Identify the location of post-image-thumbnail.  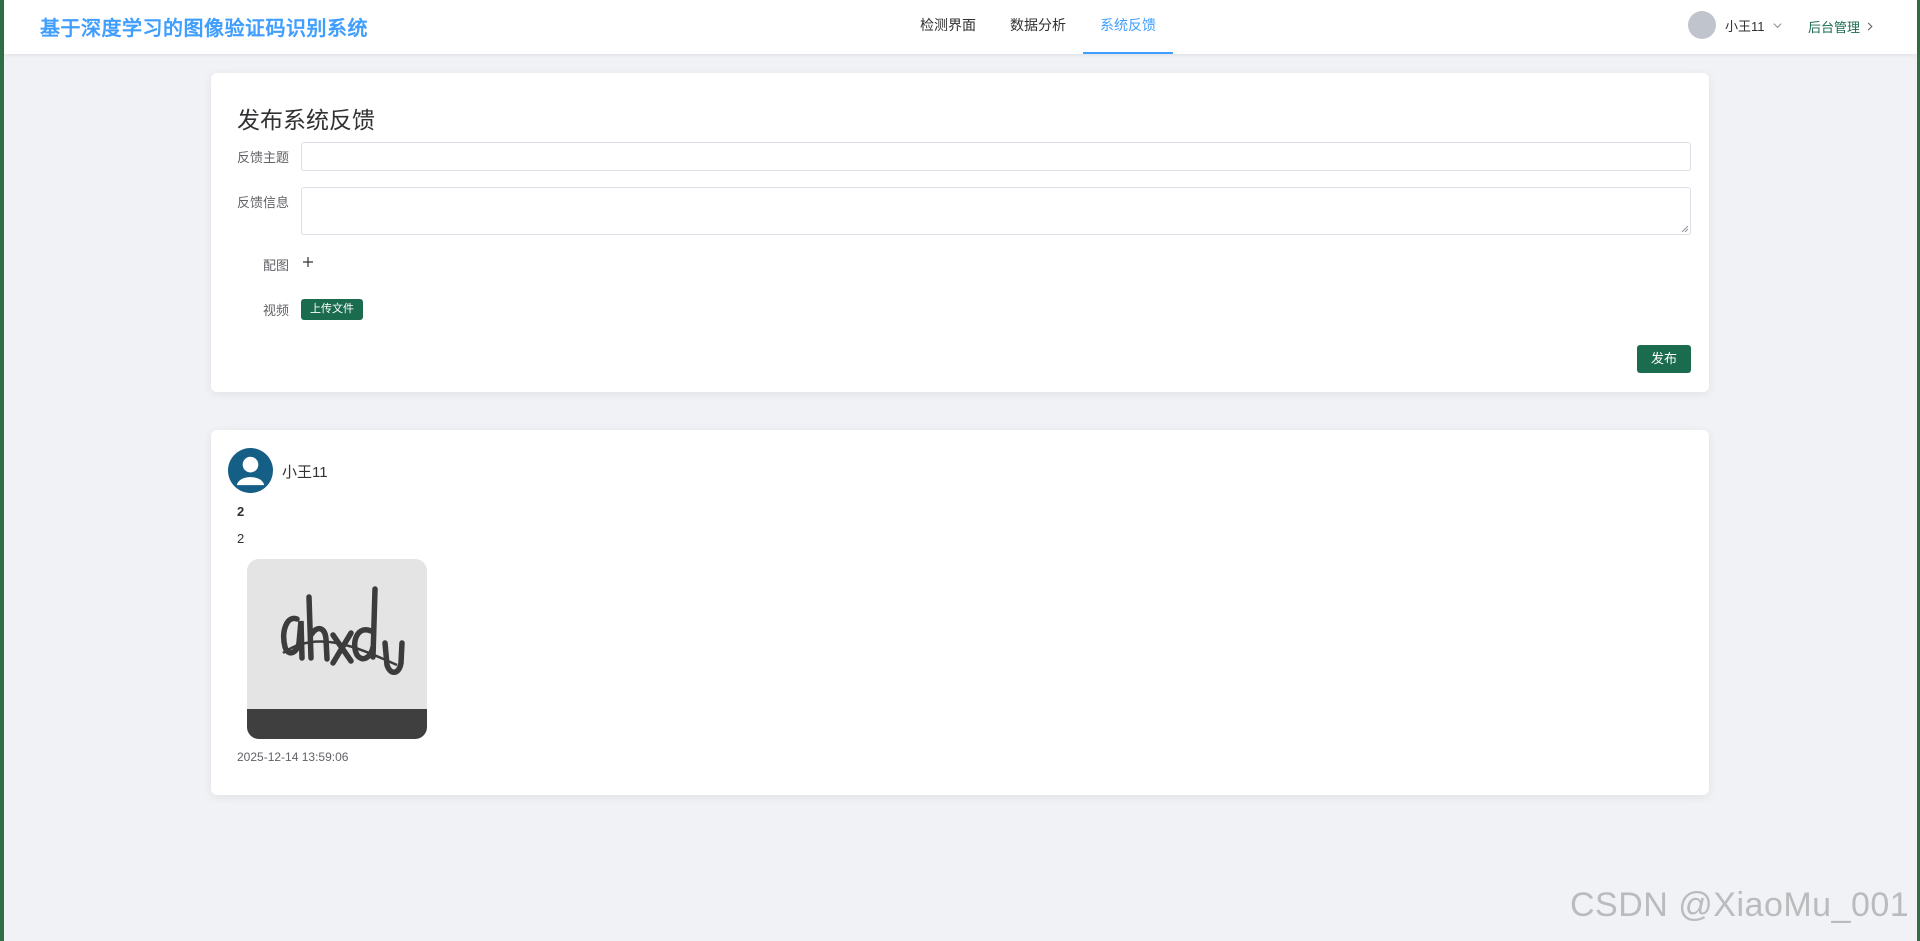
(337, 649).